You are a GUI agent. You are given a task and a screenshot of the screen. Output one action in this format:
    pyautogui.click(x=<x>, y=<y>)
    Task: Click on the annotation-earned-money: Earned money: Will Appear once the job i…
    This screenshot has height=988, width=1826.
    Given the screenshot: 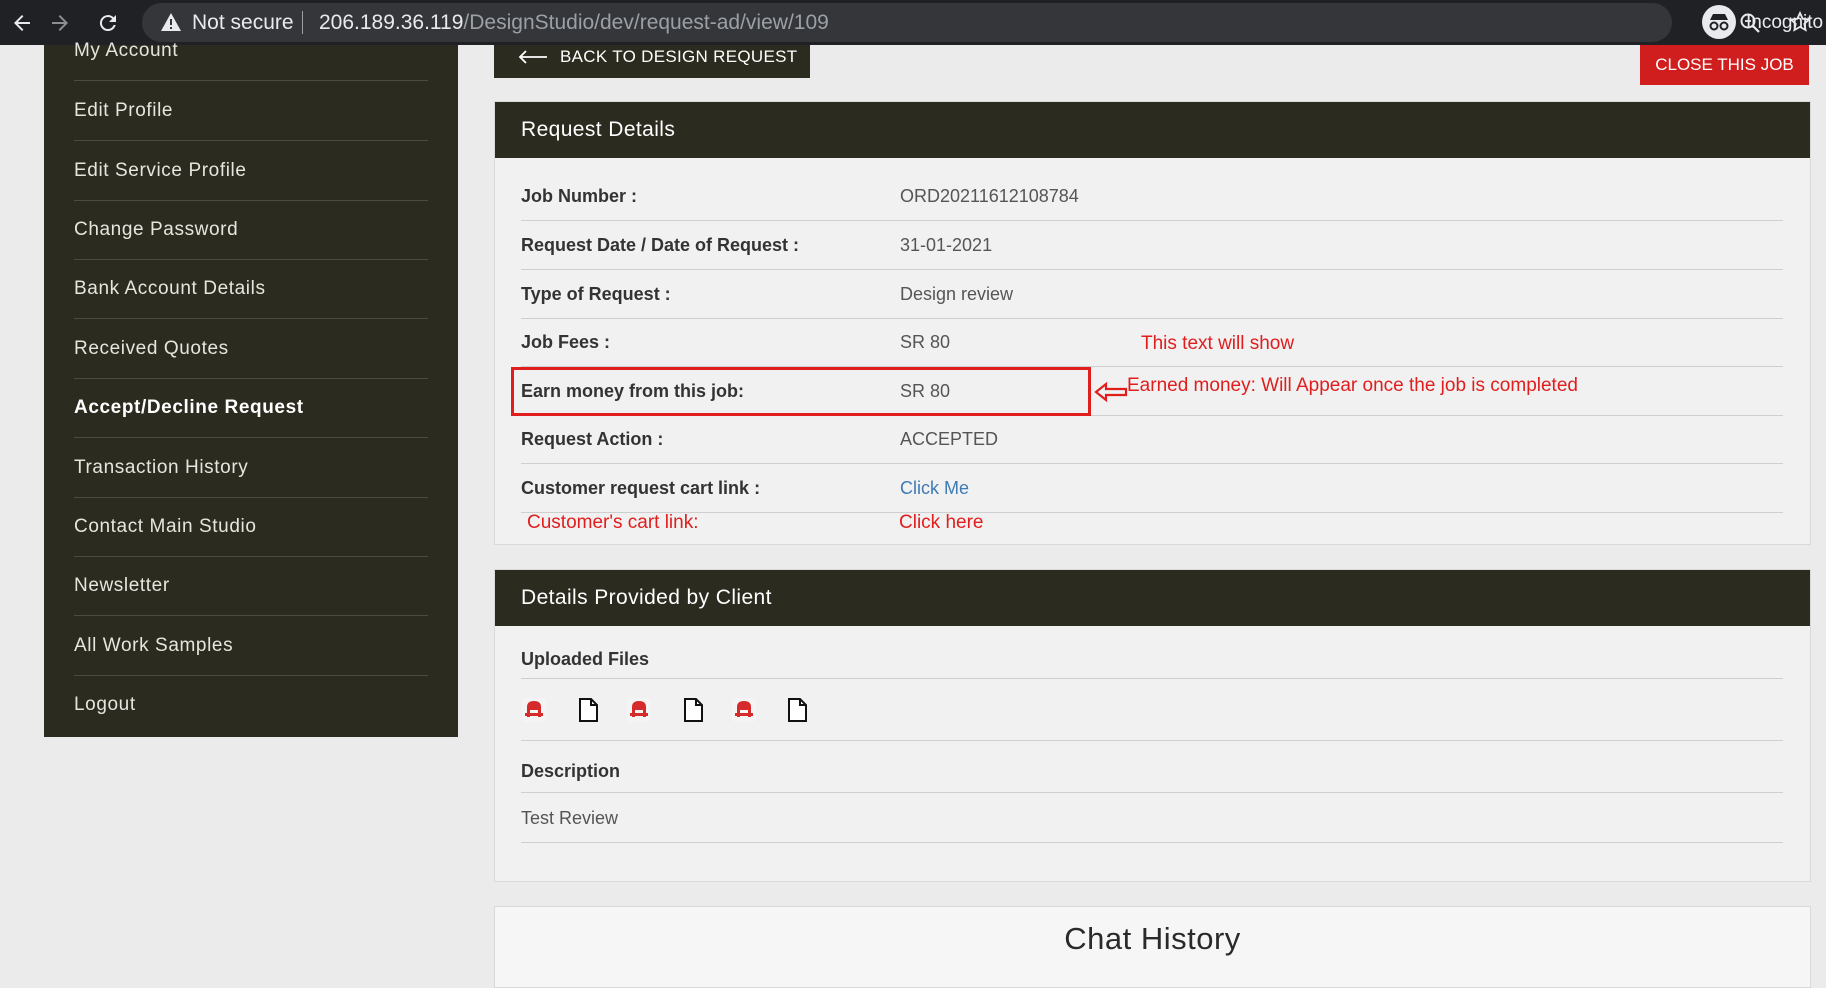 What is the action you would take?
    pyautogui.click(x=1352, y=385)
    